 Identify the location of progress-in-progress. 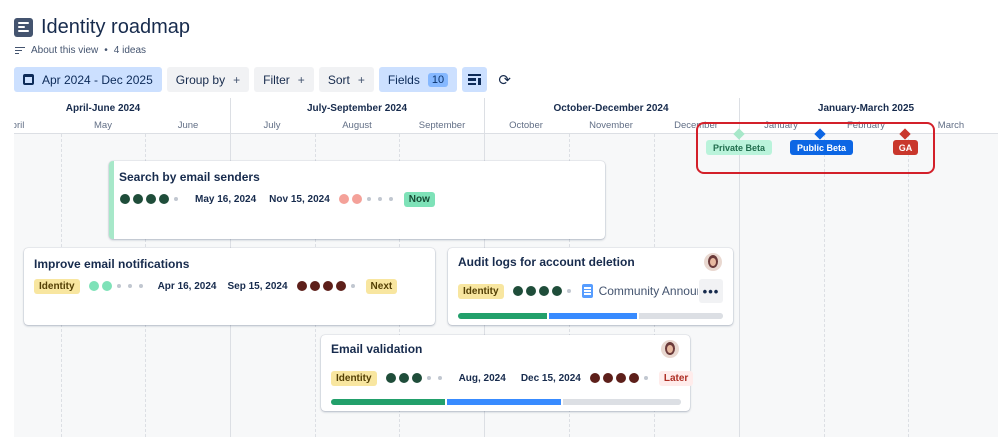
(504, 402).